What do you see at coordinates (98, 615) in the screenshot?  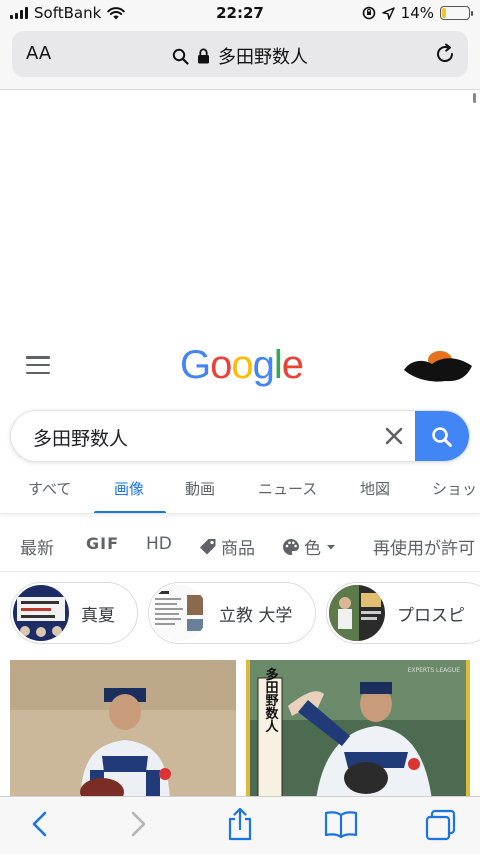 I see `chip-label: 真夏` at bounding box center [98, 615].